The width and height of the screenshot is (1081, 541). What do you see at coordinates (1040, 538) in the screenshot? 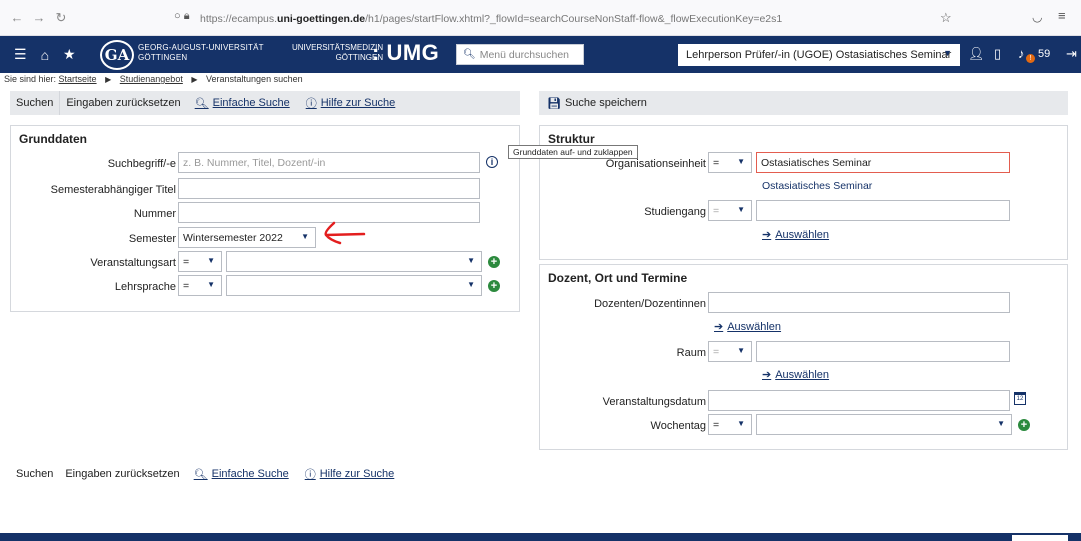
I see `footer-button` at bounding box center [1040, 538].